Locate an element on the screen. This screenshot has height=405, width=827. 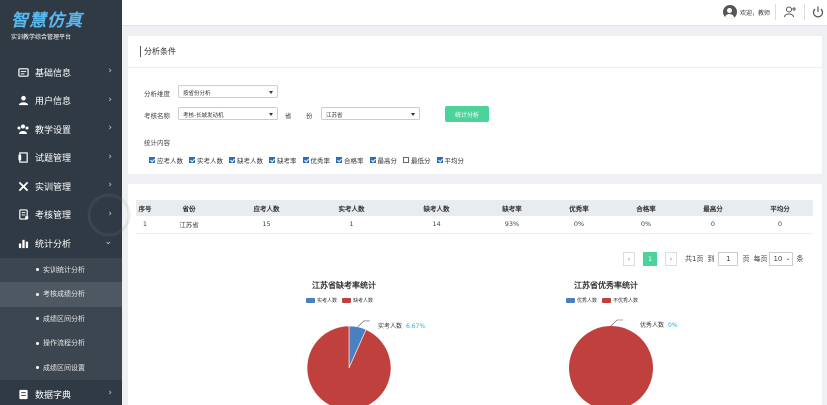
option-max-score: 最高分 is located at coordinates (383, 160).